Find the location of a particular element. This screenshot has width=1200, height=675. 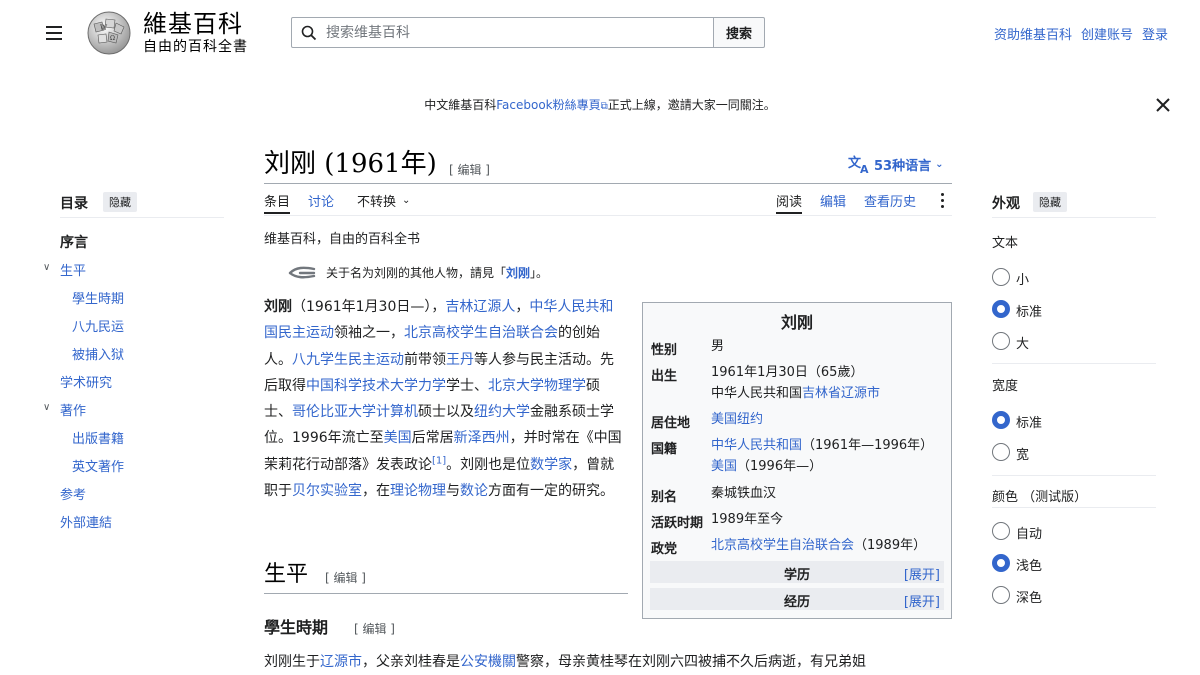

toc-item-research: 学术研究 is located at coordinates (86, 381).